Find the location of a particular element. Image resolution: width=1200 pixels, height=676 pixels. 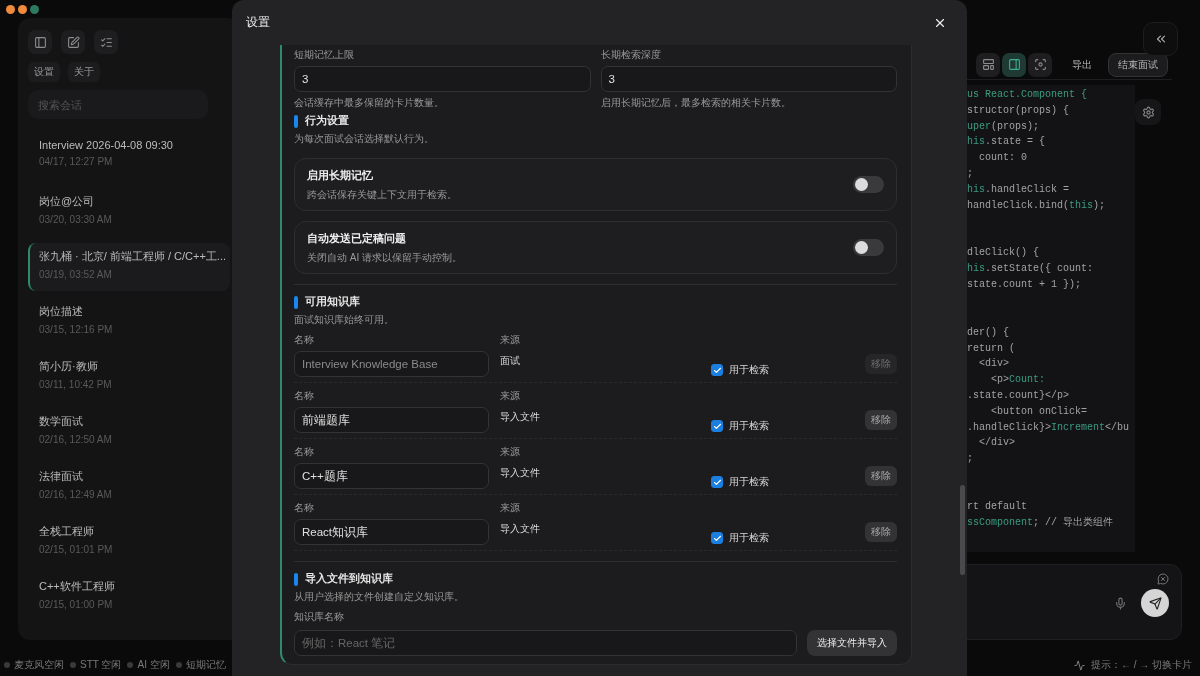

code-line: dleClick() { is located at coordinates (1003, 253).